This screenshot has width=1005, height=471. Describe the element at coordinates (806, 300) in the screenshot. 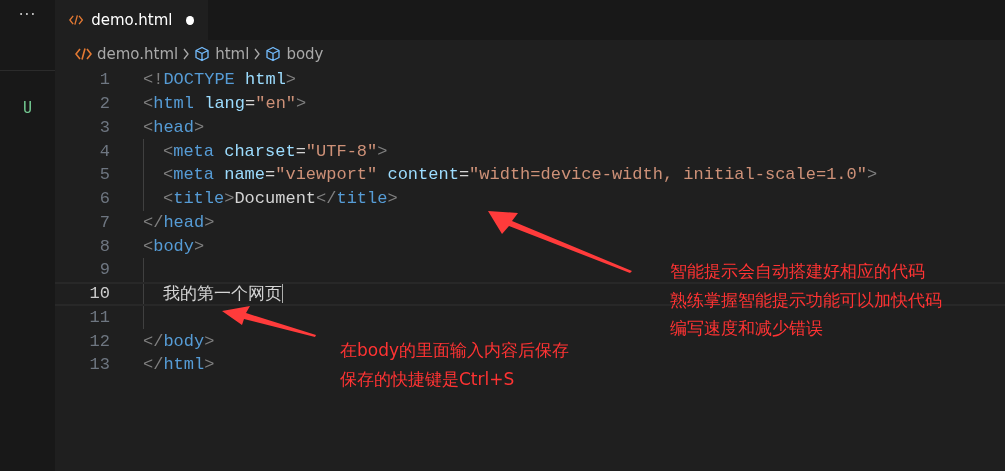

I see `annotation-text: 熟练掌握智能提示功能可以加快代码` at that location.